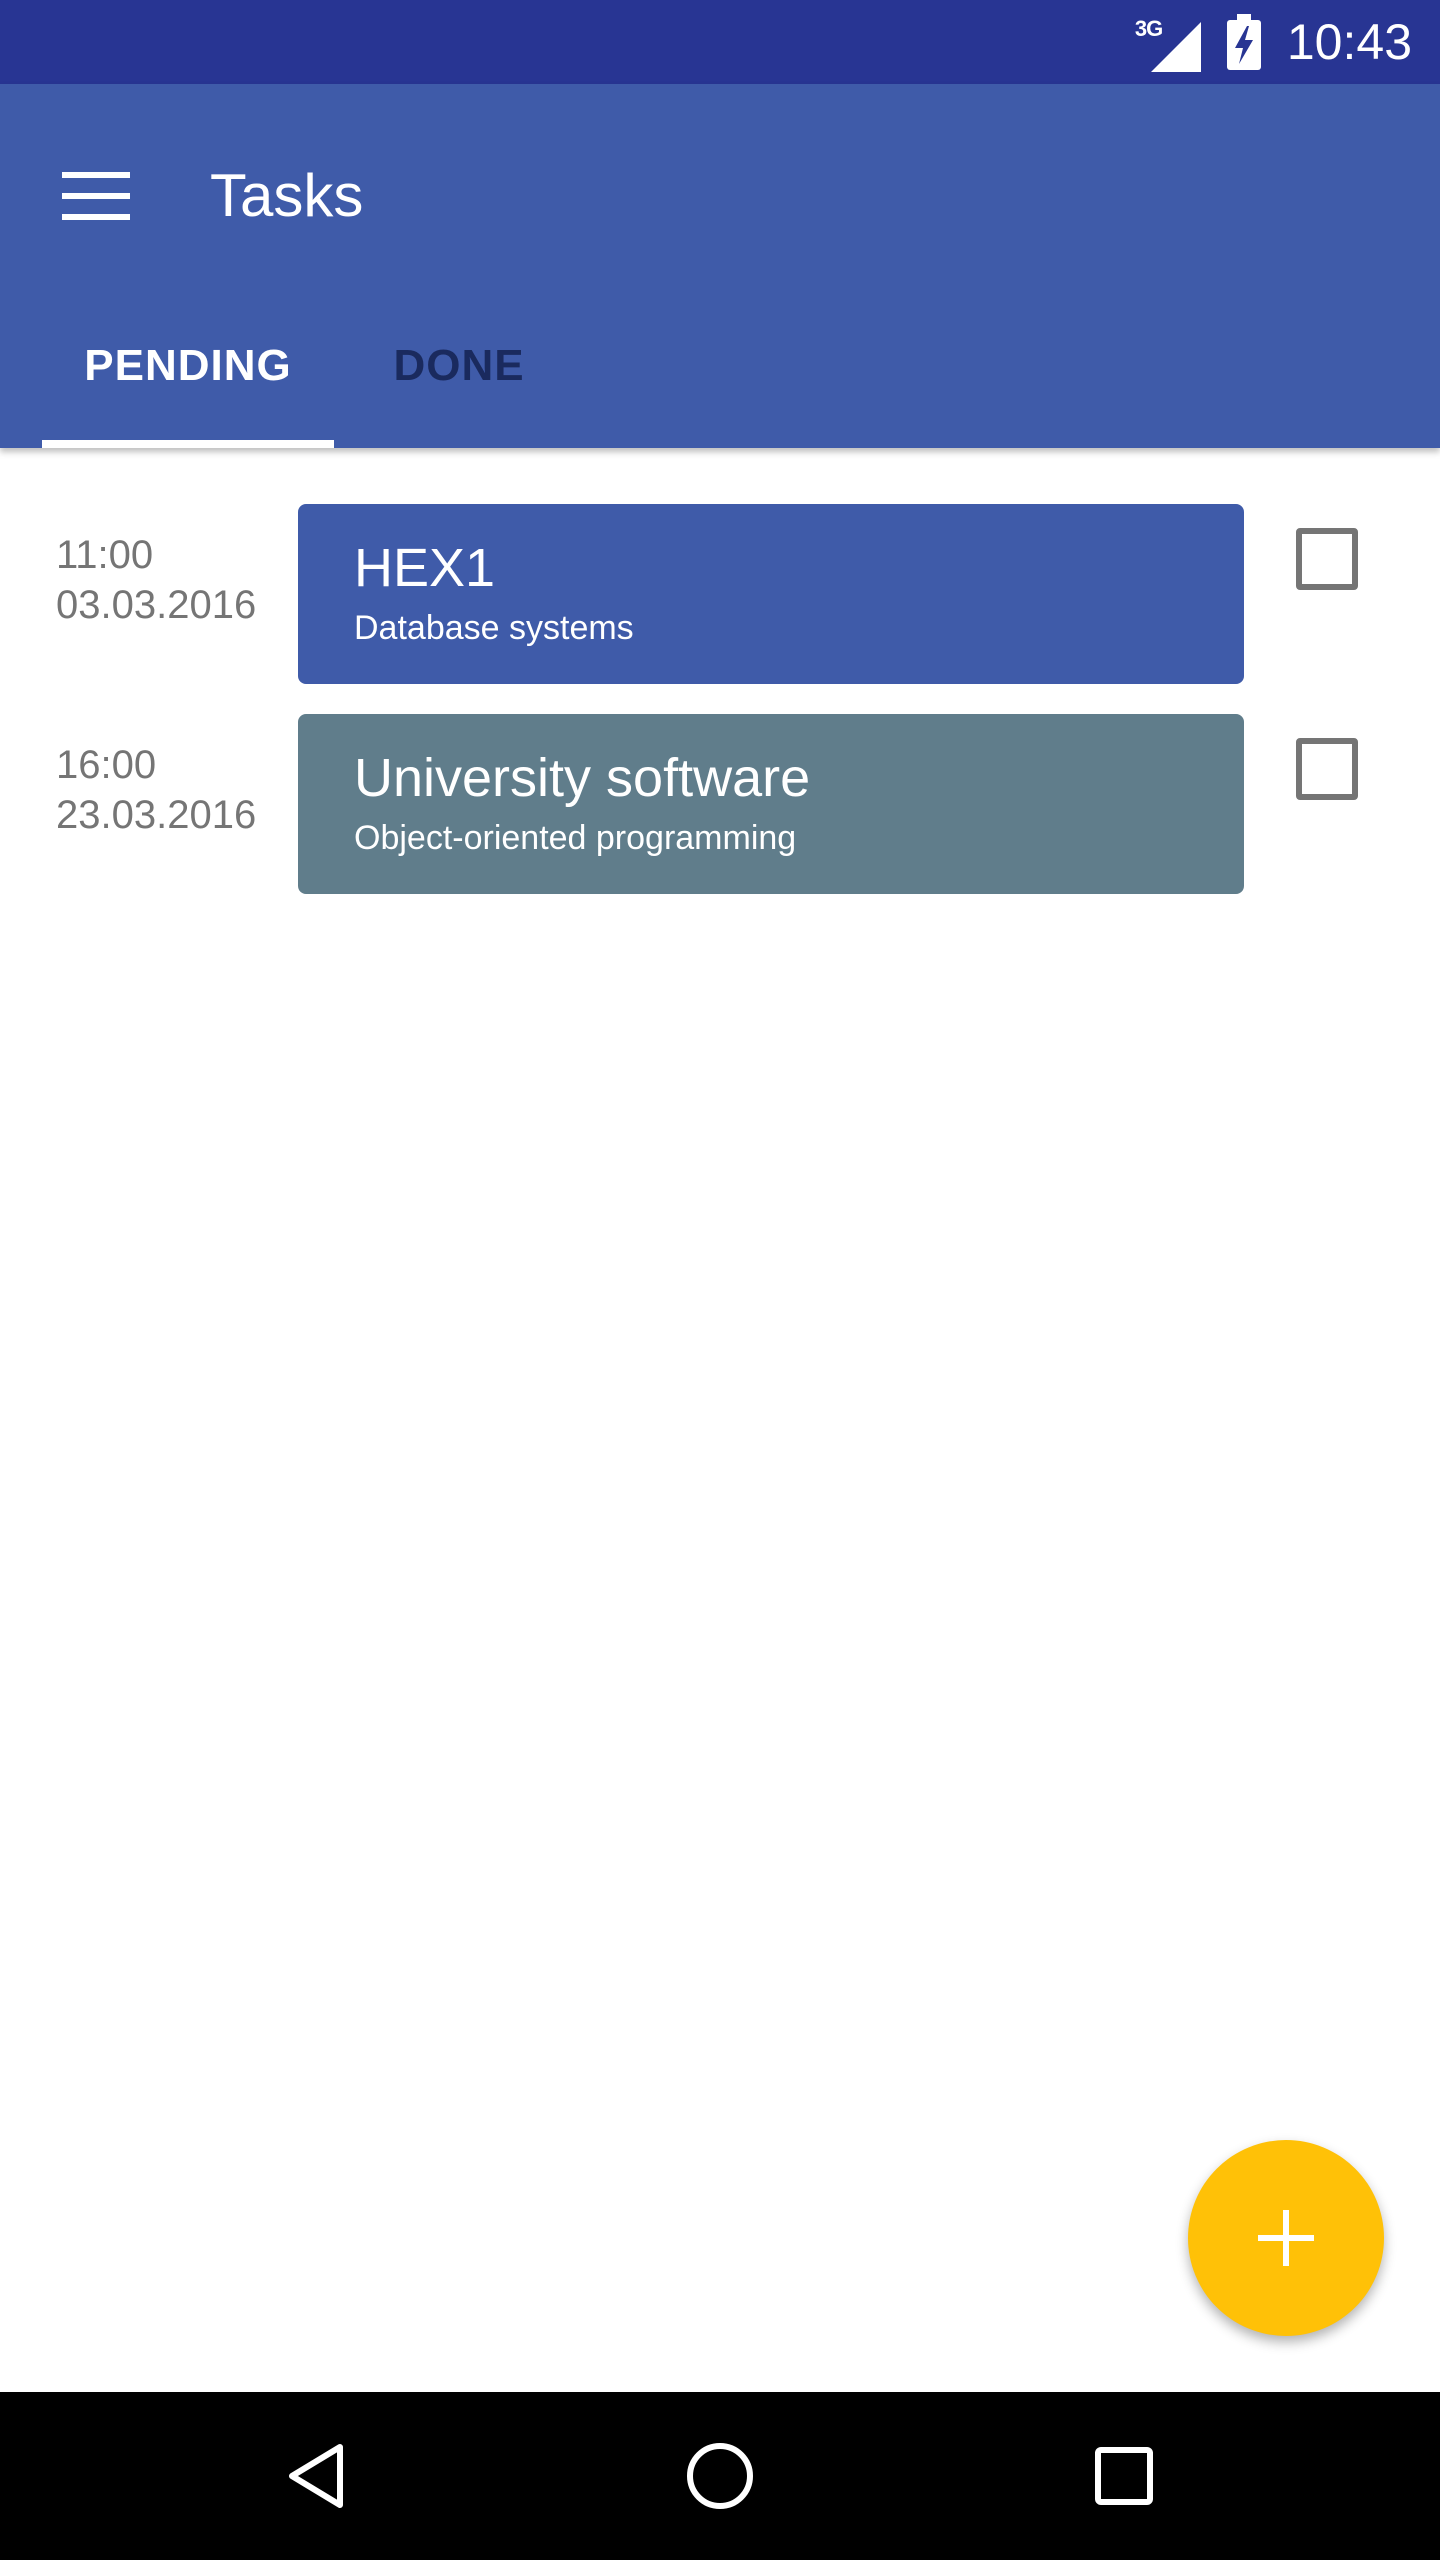  I want to click on task-date: 23.03.2016, so click(156, 815).